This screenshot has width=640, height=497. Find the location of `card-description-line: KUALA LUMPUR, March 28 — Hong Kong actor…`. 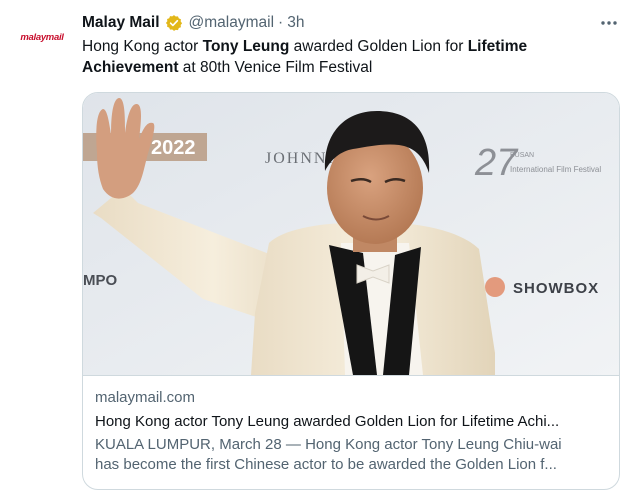

card-description-line: KUALA LUMPUR, March 28 — Hong Kong actor… is located at coordinates (328, 444).